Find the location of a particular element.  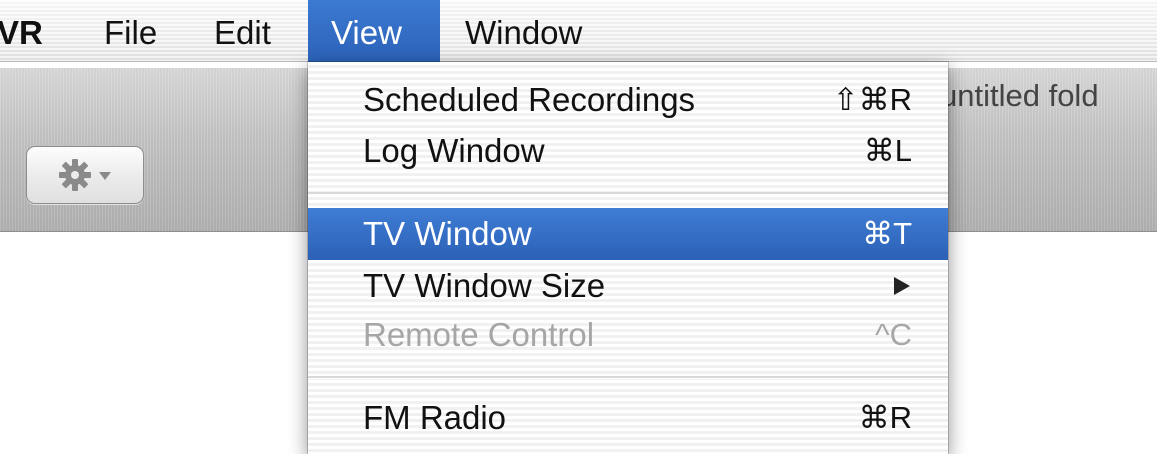

menu-item-label: FM Radio is located at coordinates (435, 417).